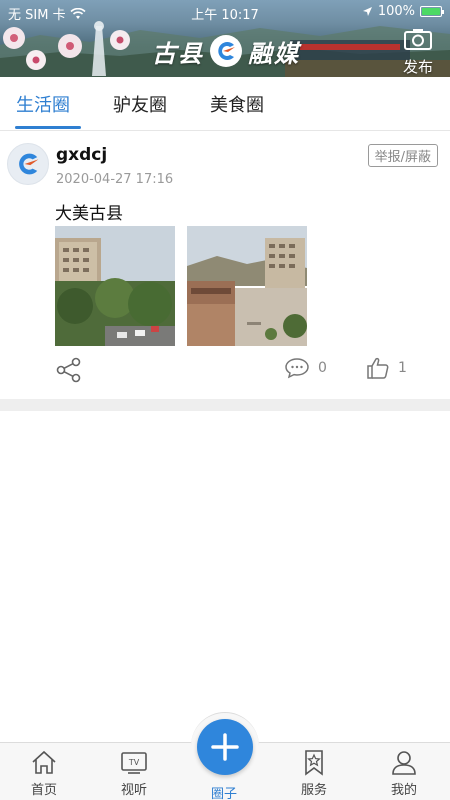  I want to click on header-banner: 无 SIM 卡 上午 10:17 100% 古县 融媒 发布, so click(225, 38).